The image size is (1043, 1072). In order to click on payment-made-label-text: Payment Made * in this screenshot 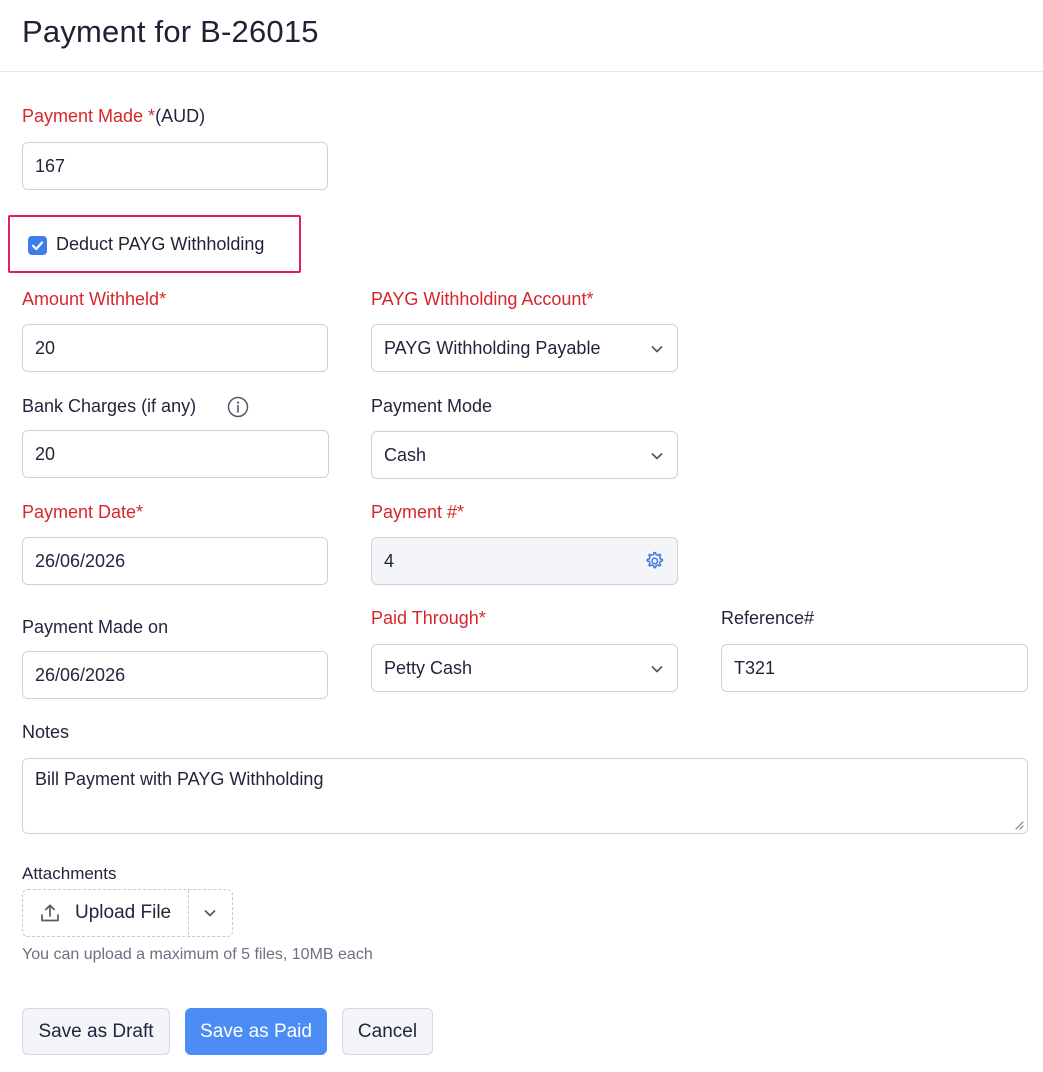, I will do `click(89, 116)`.